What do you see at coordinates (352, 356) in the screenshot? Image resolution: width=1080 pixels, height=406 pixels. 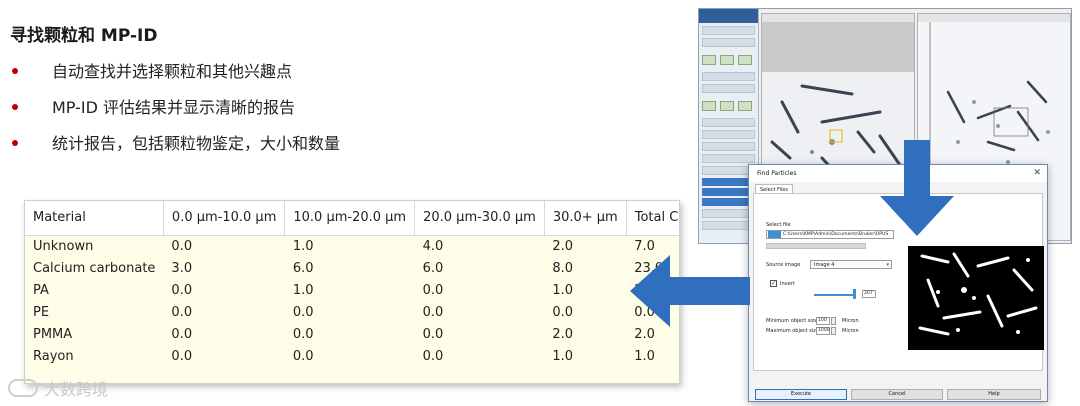 I see `table-row: Rayon 0.0 0.0 0.0 1.0 1.0` at bounding box center [352, 356].